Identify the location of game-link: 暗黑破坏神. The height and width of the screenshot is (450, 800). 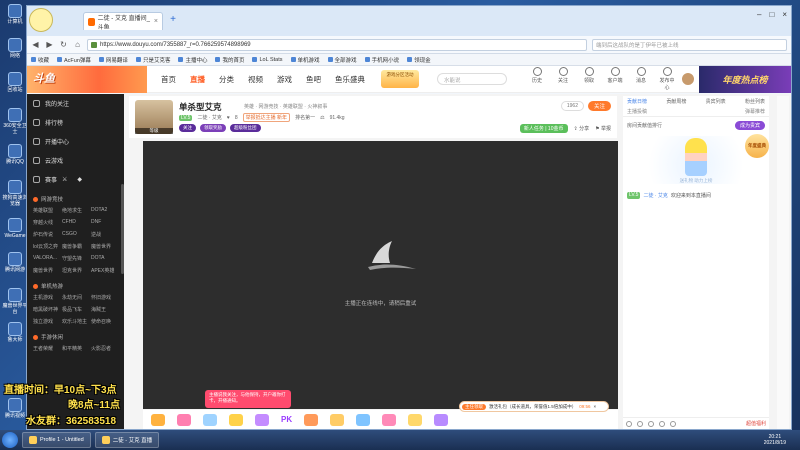
(47, 309).